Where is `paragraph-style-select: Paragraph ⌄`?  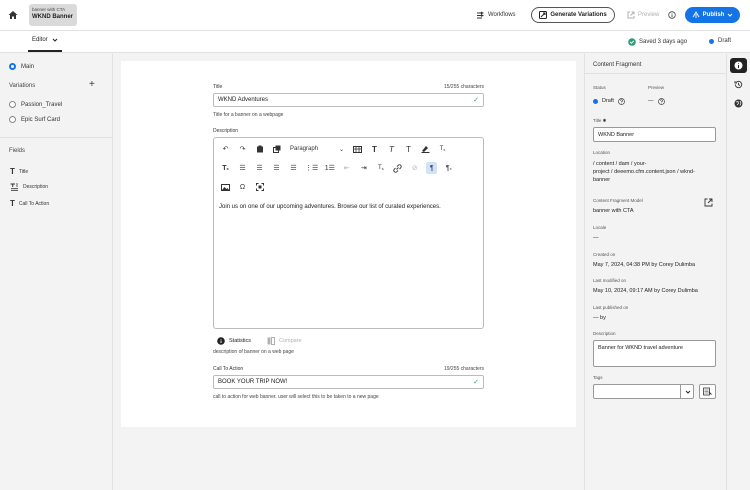
paragraph-style-select: Paragraph ⌄ is located at coordinates (317, 149).